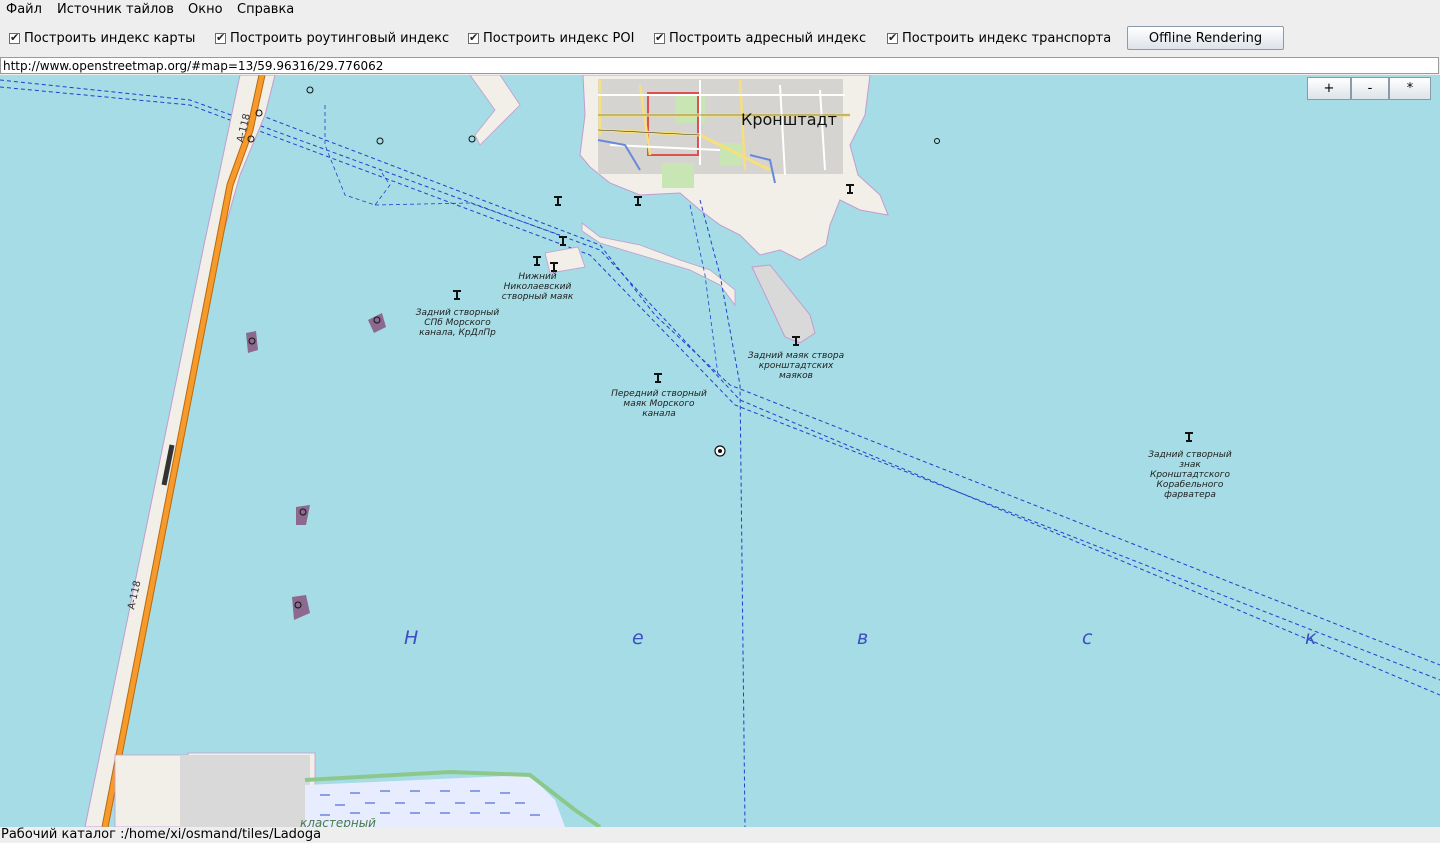  I want to click on buoy-dot, so click(720, 451).